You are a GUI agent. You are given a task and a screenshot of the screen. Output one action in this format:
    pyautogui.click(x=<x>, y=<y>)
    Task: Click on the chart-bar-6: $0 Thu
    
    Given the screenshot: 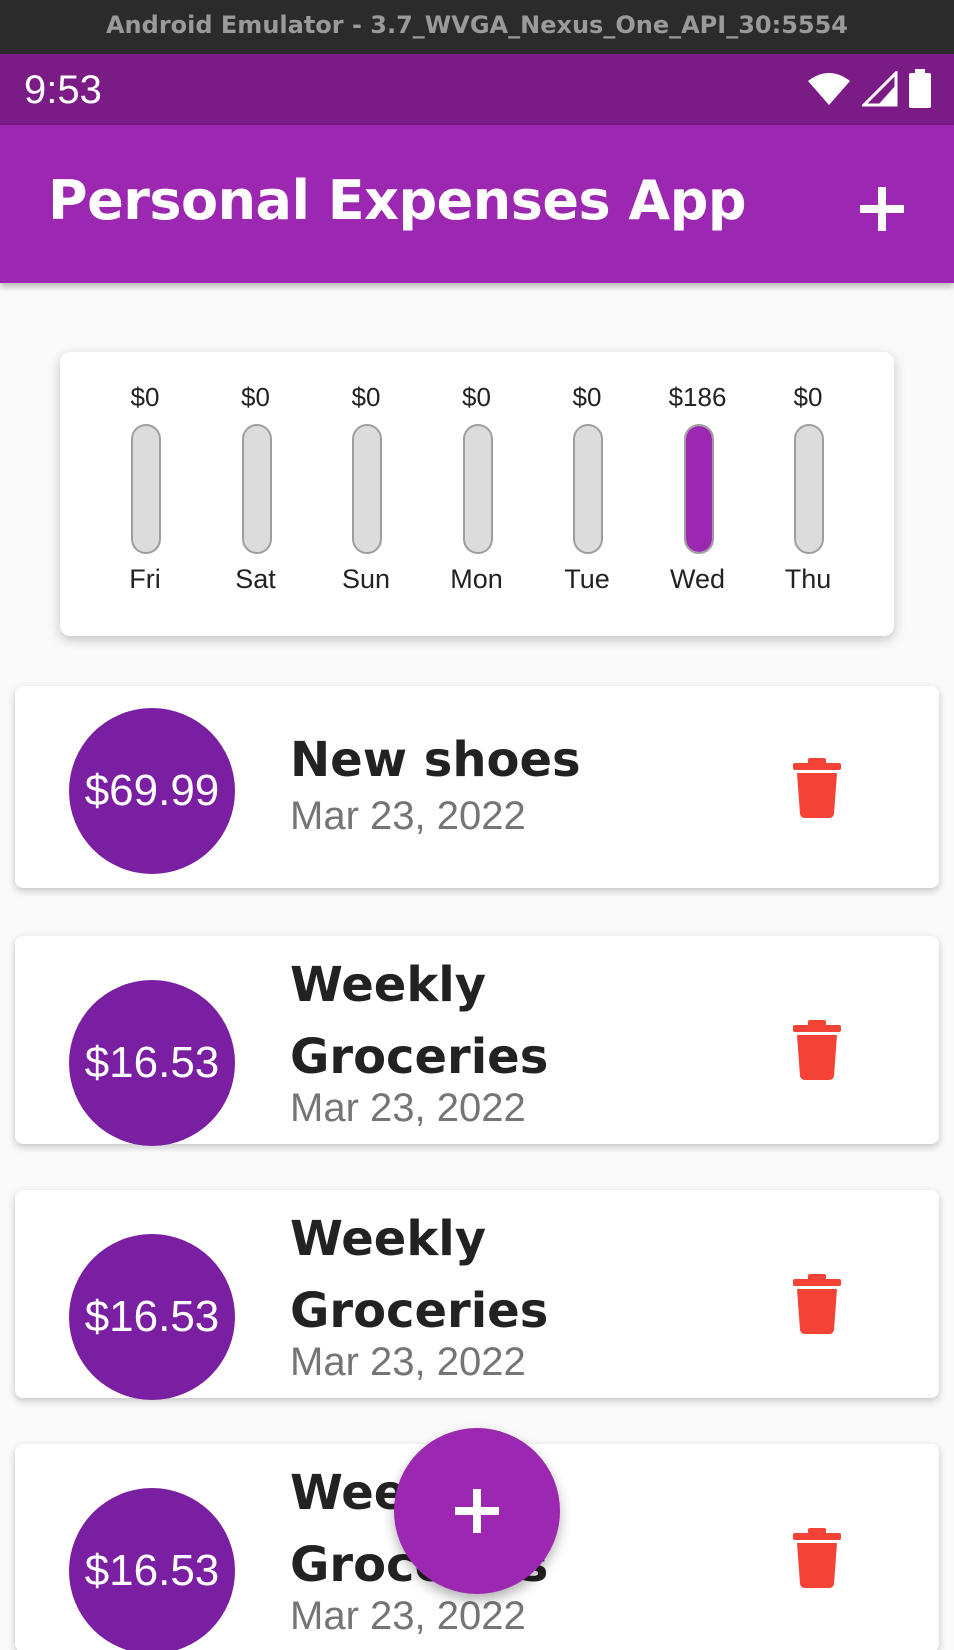 What is the action you would take?
    pyautogui.click(x=808, y=494)
    